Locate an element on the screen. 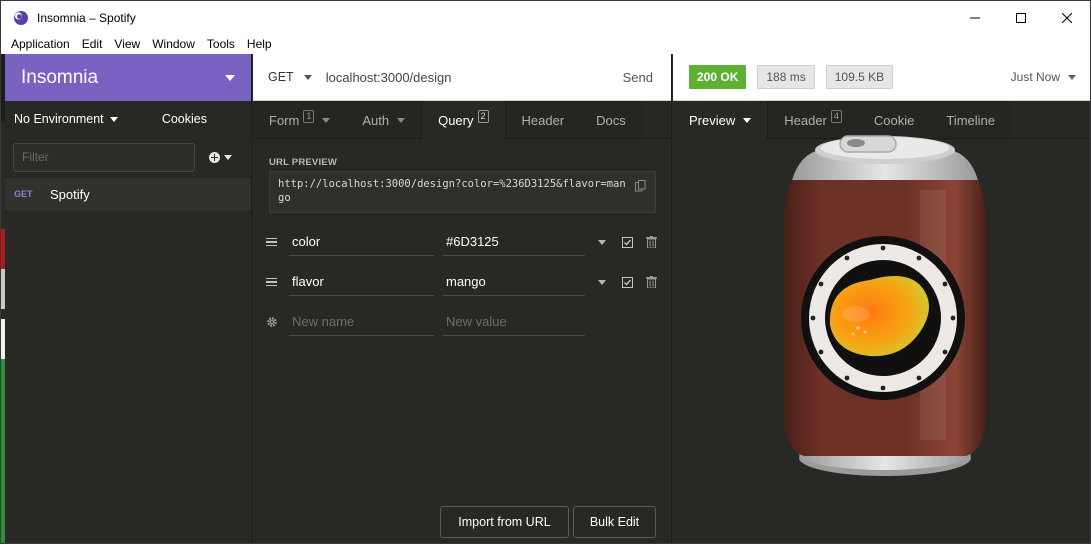  tab-label: Form is located at coordinates (284, 120).